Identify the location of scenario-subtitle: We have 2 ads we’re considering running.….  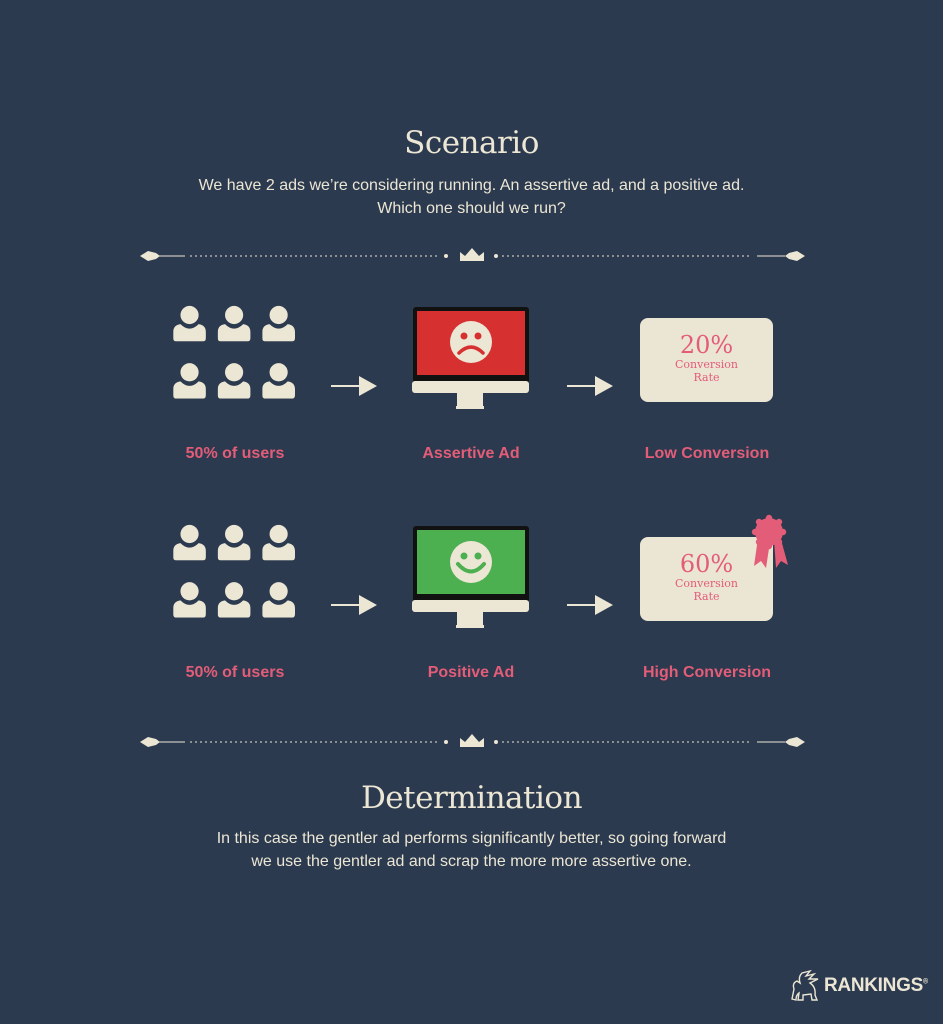
(471, 197).